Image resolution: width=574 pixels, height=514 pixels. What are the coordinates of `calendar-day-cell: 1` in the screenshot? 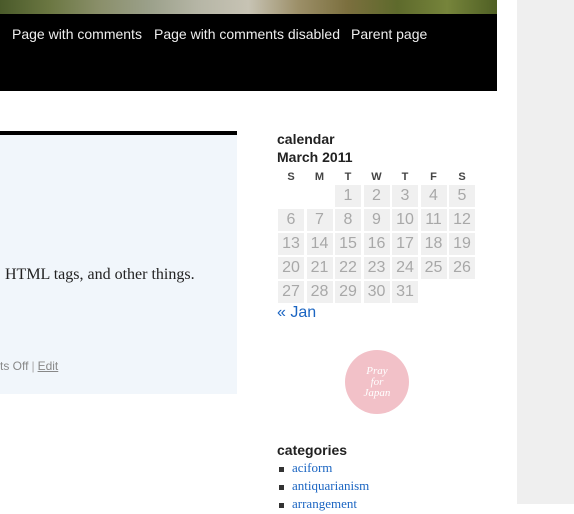 It's located at (348, 196).